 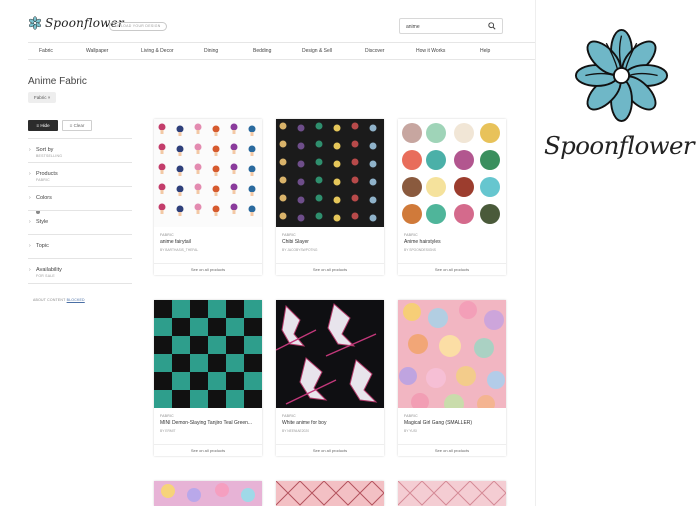 I want to click on product-designer: BY YUSI, so click(x=410, y=431).